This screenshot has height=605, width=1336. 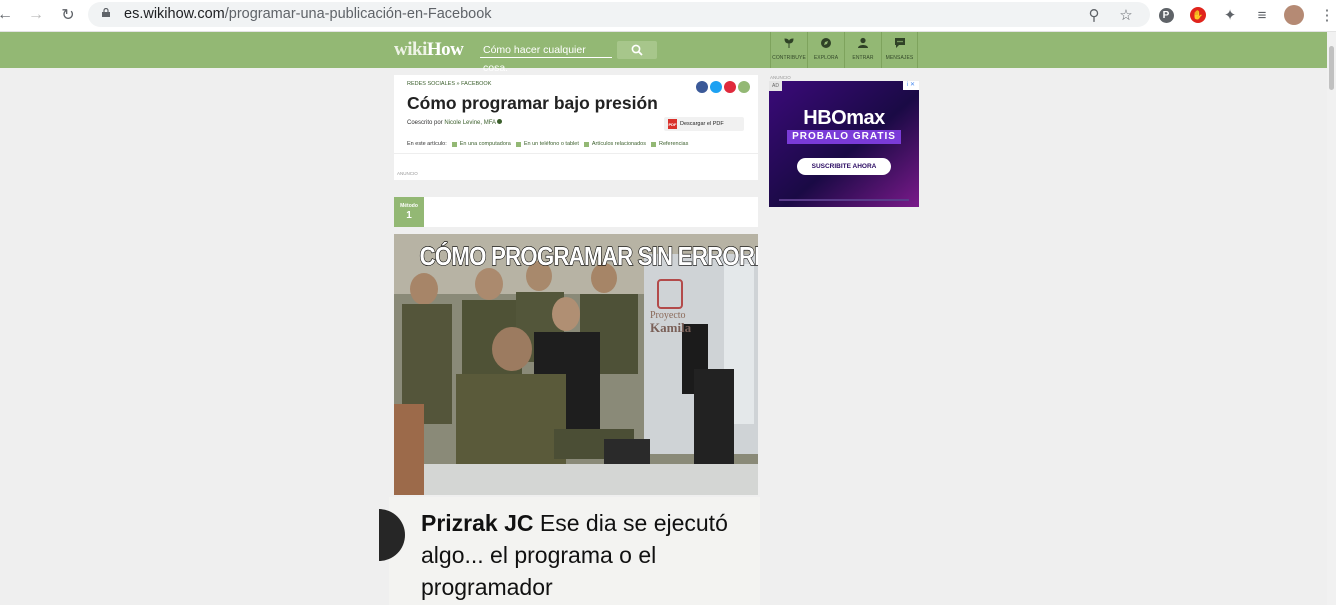 I want to click on nav-label: MENSAJES, so click(x=899, y=58).